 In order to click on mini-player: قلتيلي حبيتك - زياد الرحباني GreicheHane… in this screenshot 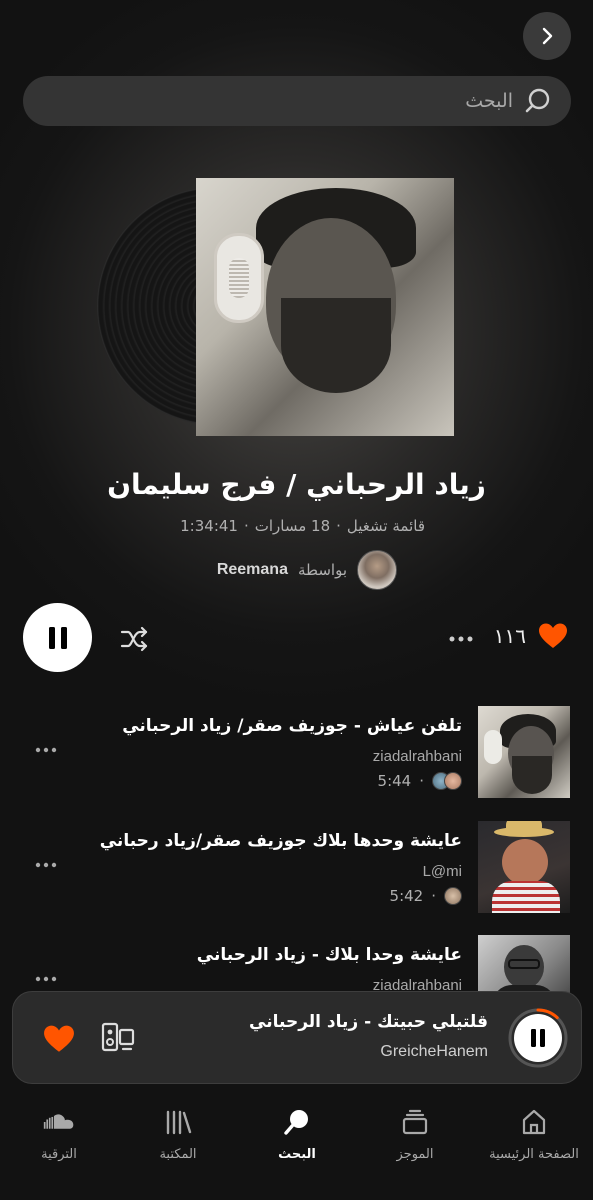, I will do `click(297, 1037)`.